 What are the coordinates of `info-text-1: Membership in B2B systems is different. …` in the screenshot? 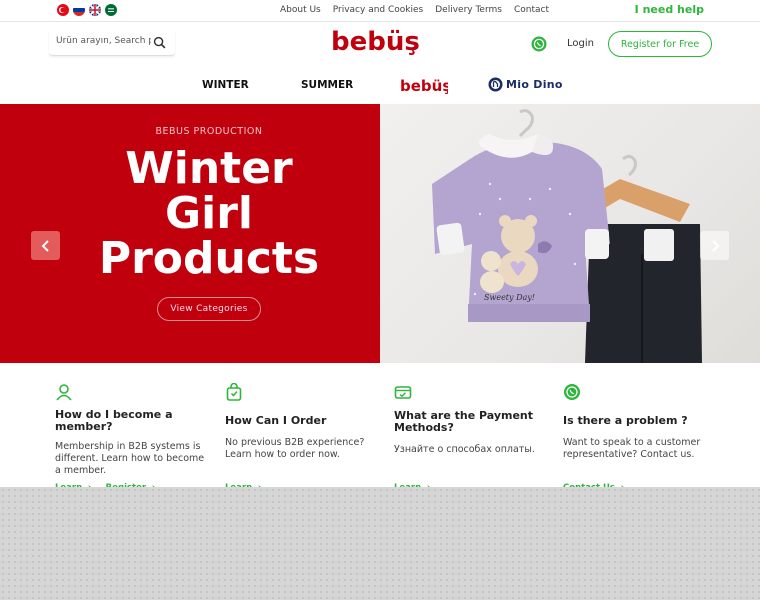 It's located at (130, 458).